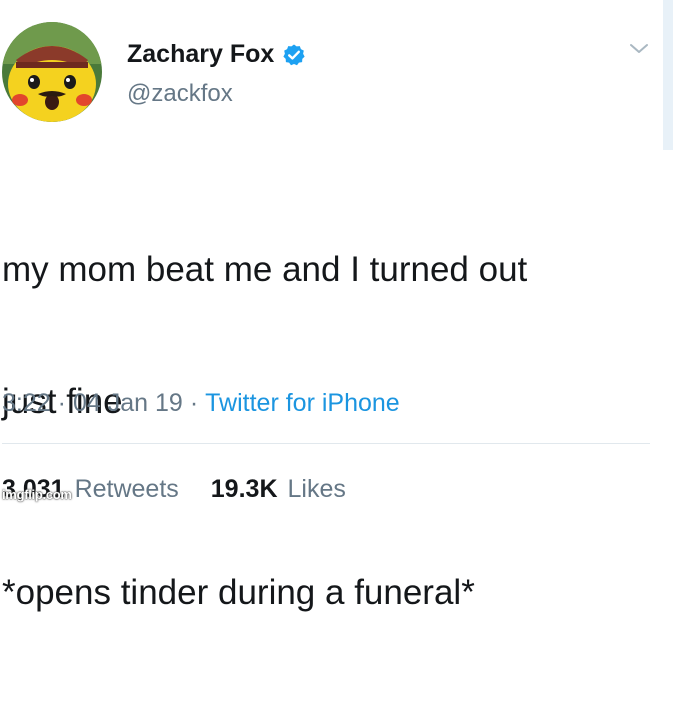 The width and height of the screenshot is (673, 703). What do you see at coordinates (294, 55) in the screenshot?
I see `verified-badge-icon` at bounding box center [294, 55].